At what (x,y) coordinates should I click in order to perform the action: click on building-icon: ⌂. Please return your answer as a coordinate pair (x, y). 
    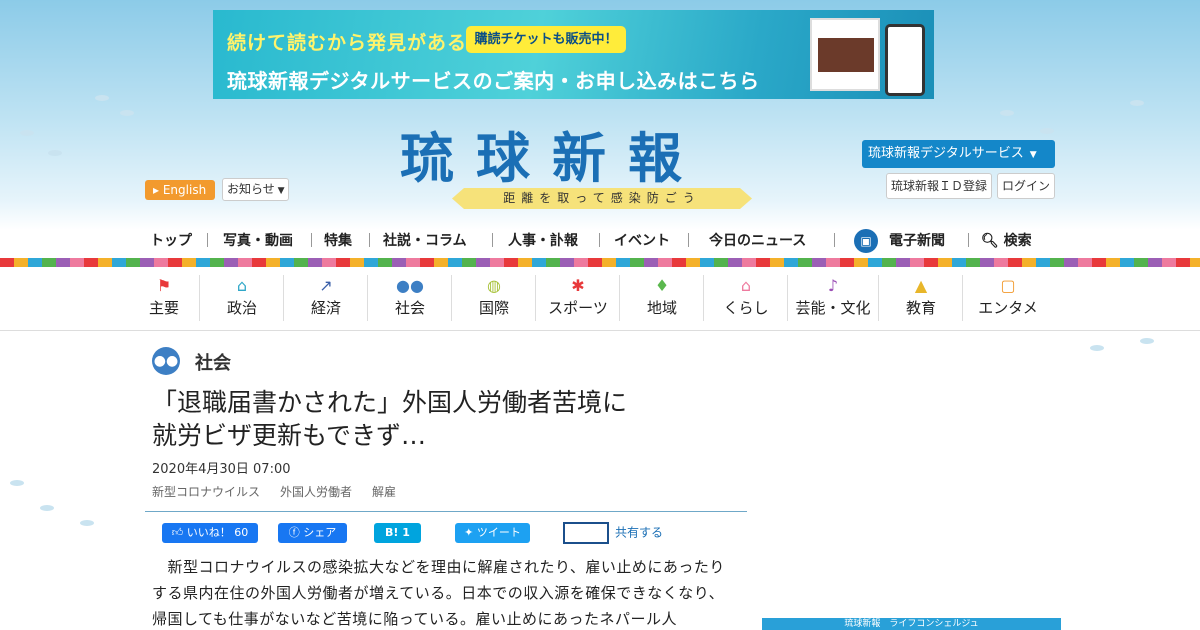
    Looking at the image, I should click on (242, 285).